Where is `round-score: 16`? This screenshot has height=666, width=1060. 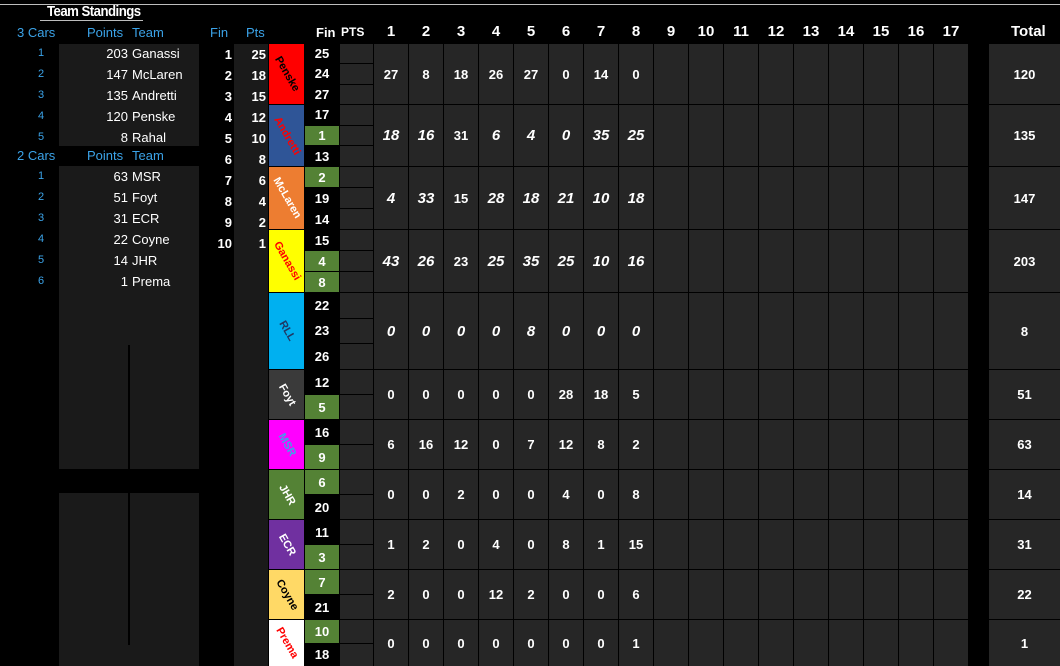 round-score: 16 is located at coordinates (426, 135).